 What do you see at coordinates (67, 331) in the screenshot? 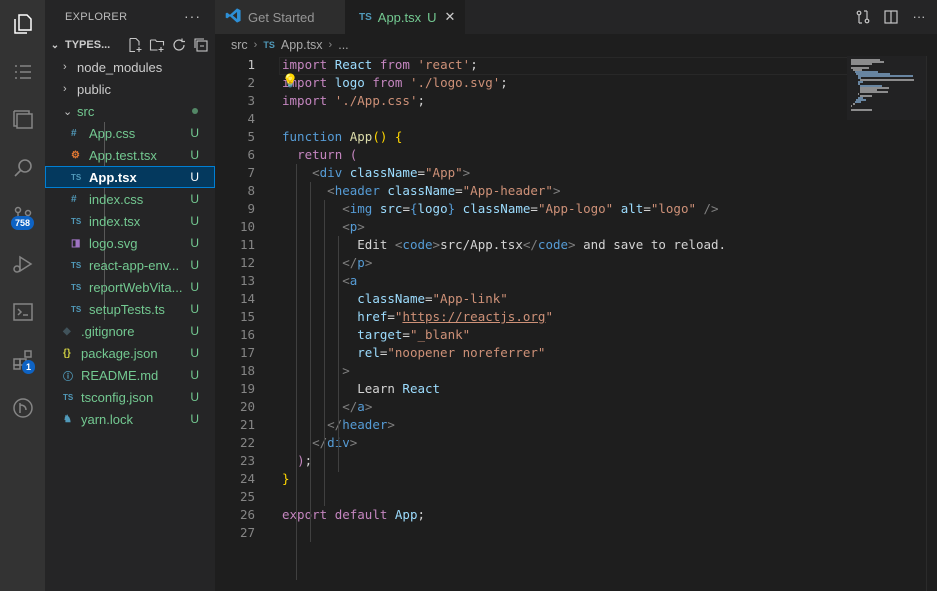
I see `git-file-icon: ◆` at bounding box center [67, 331].